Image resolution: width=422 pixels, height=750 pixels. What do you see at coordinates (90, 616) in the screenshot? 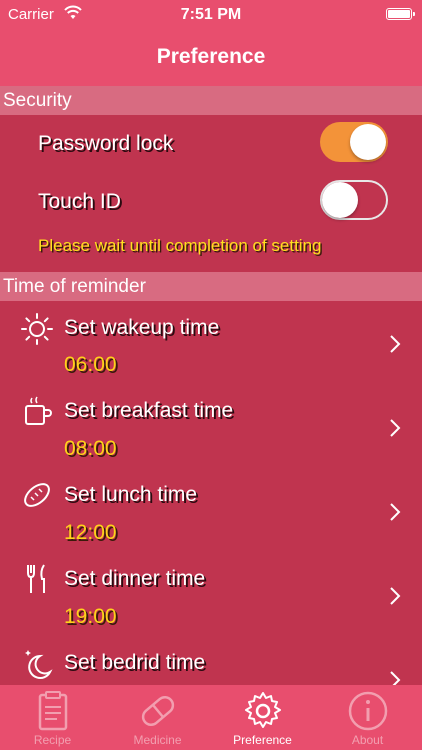
I see `reminder-time: 19:00` at bounding box center [90, 616].